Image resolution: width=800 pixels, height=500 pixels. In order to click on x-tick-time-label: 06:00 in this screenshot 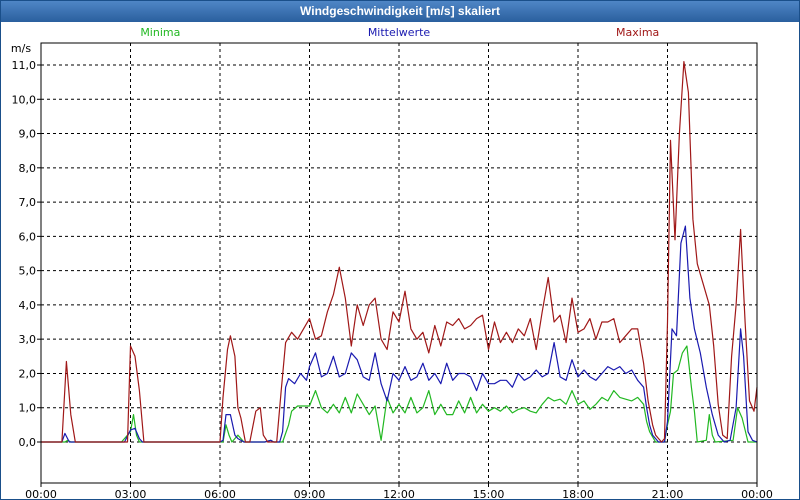, I will do `click(220, 493)`.